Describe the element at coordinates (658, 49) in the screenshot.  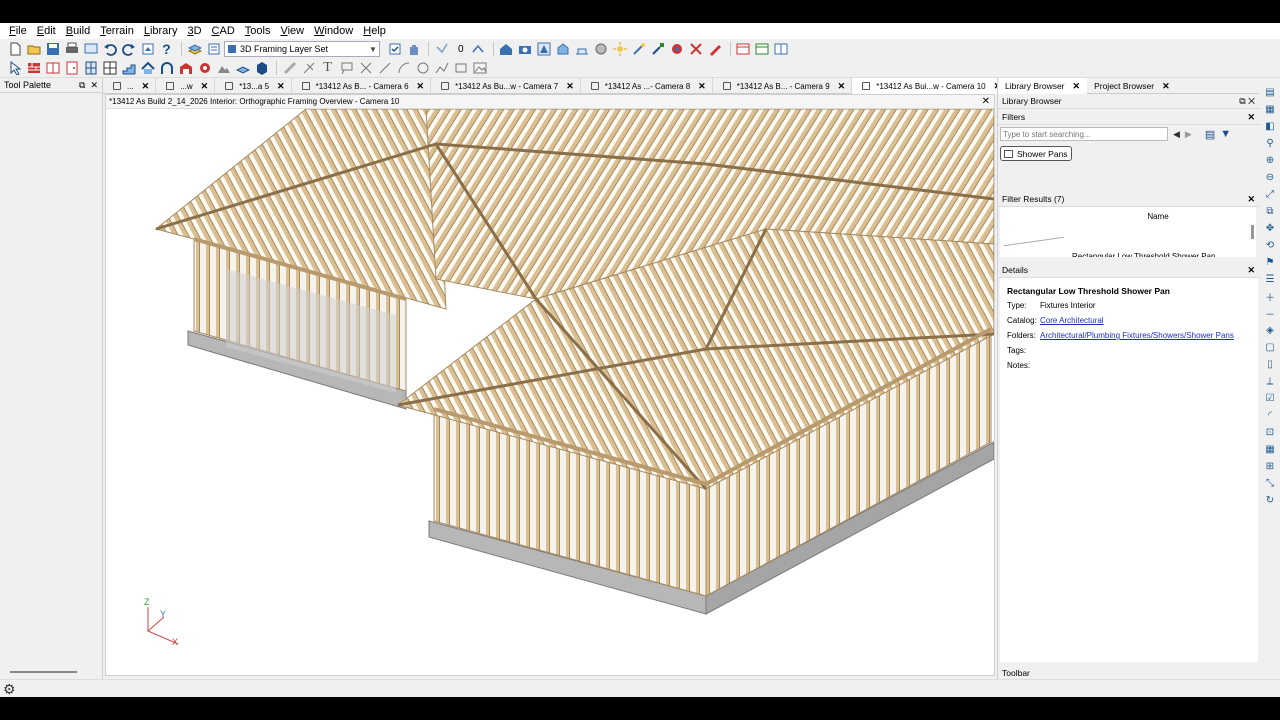
I see `eyedropper-icon` at that location.